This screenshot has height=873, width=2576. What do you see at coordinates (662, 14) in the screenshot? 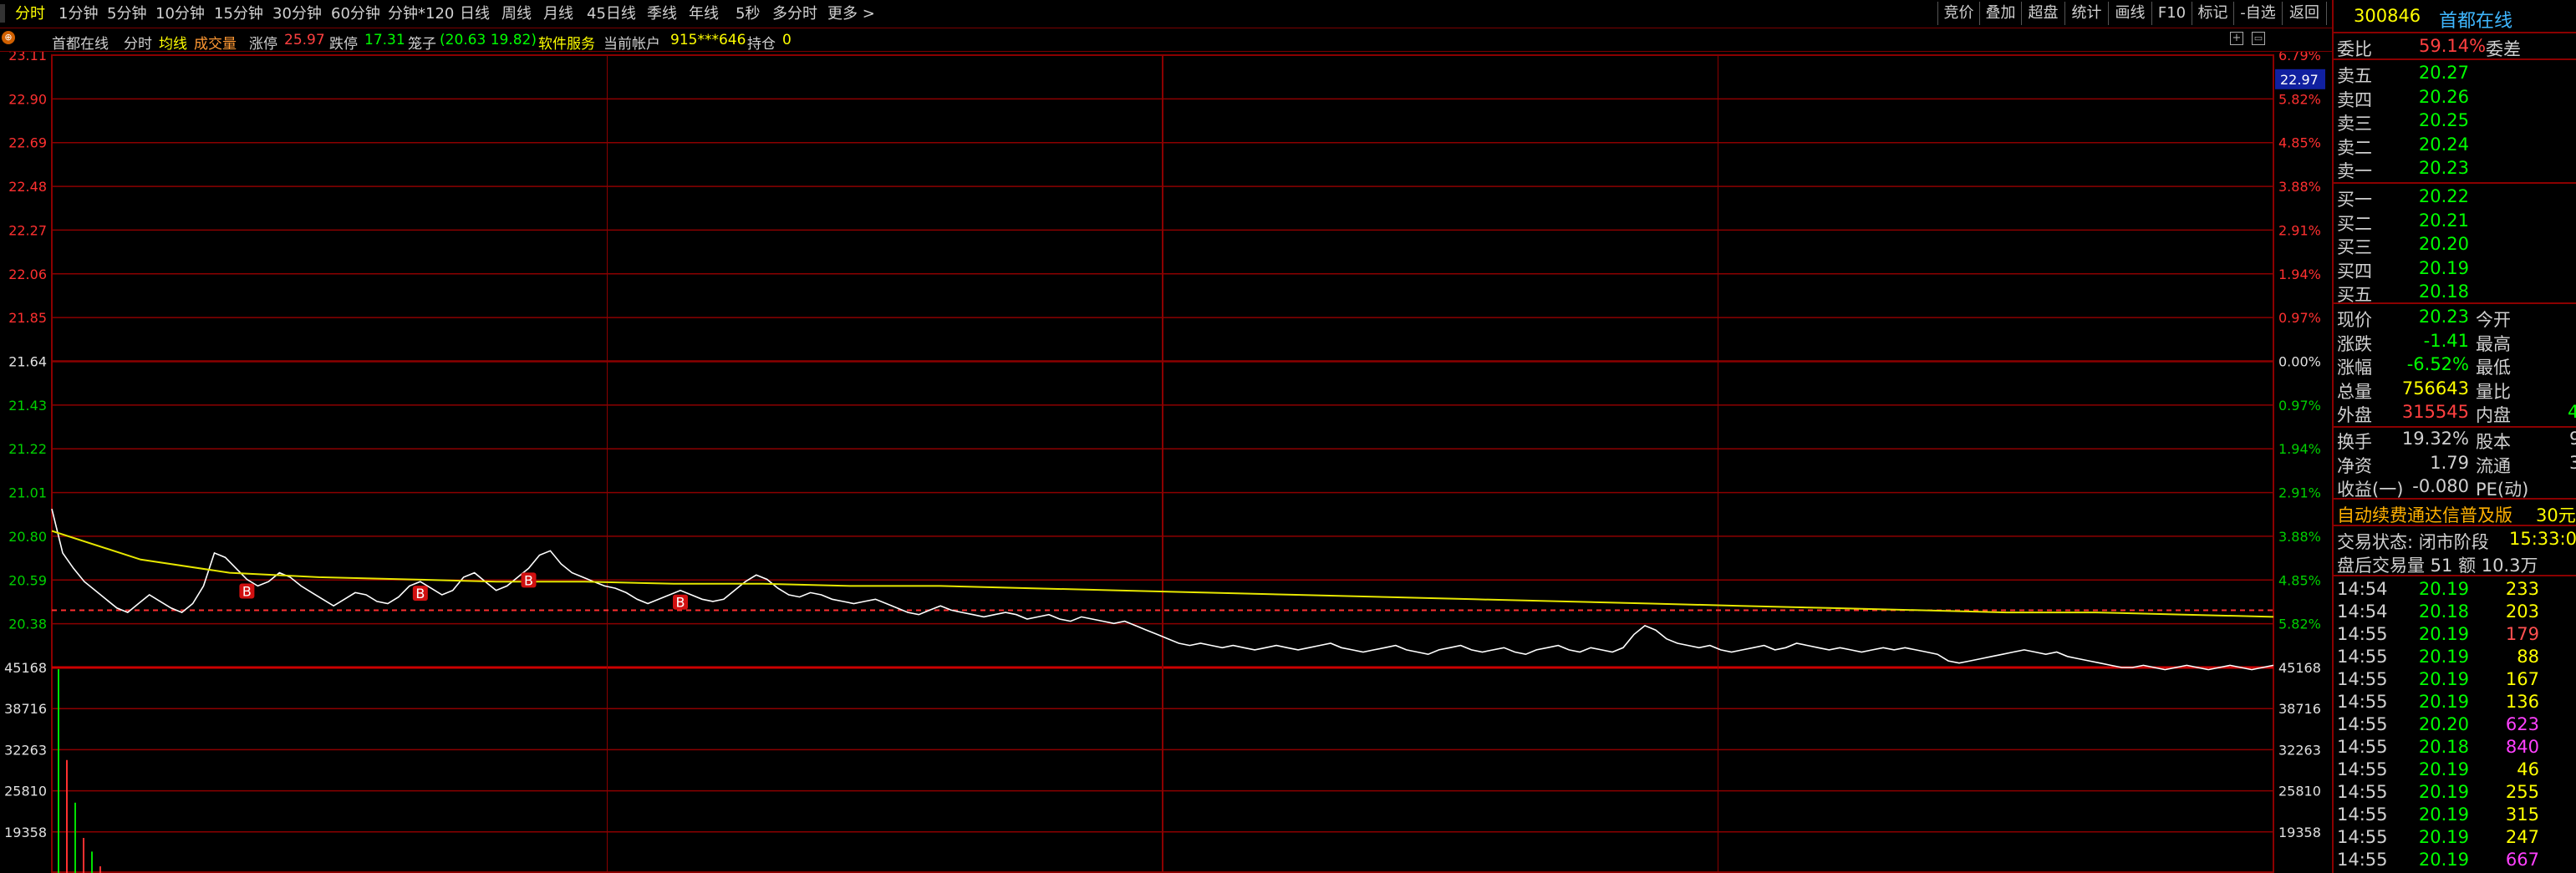
I see `tab-quarterly: 季线` at bounding box center [662, 14].